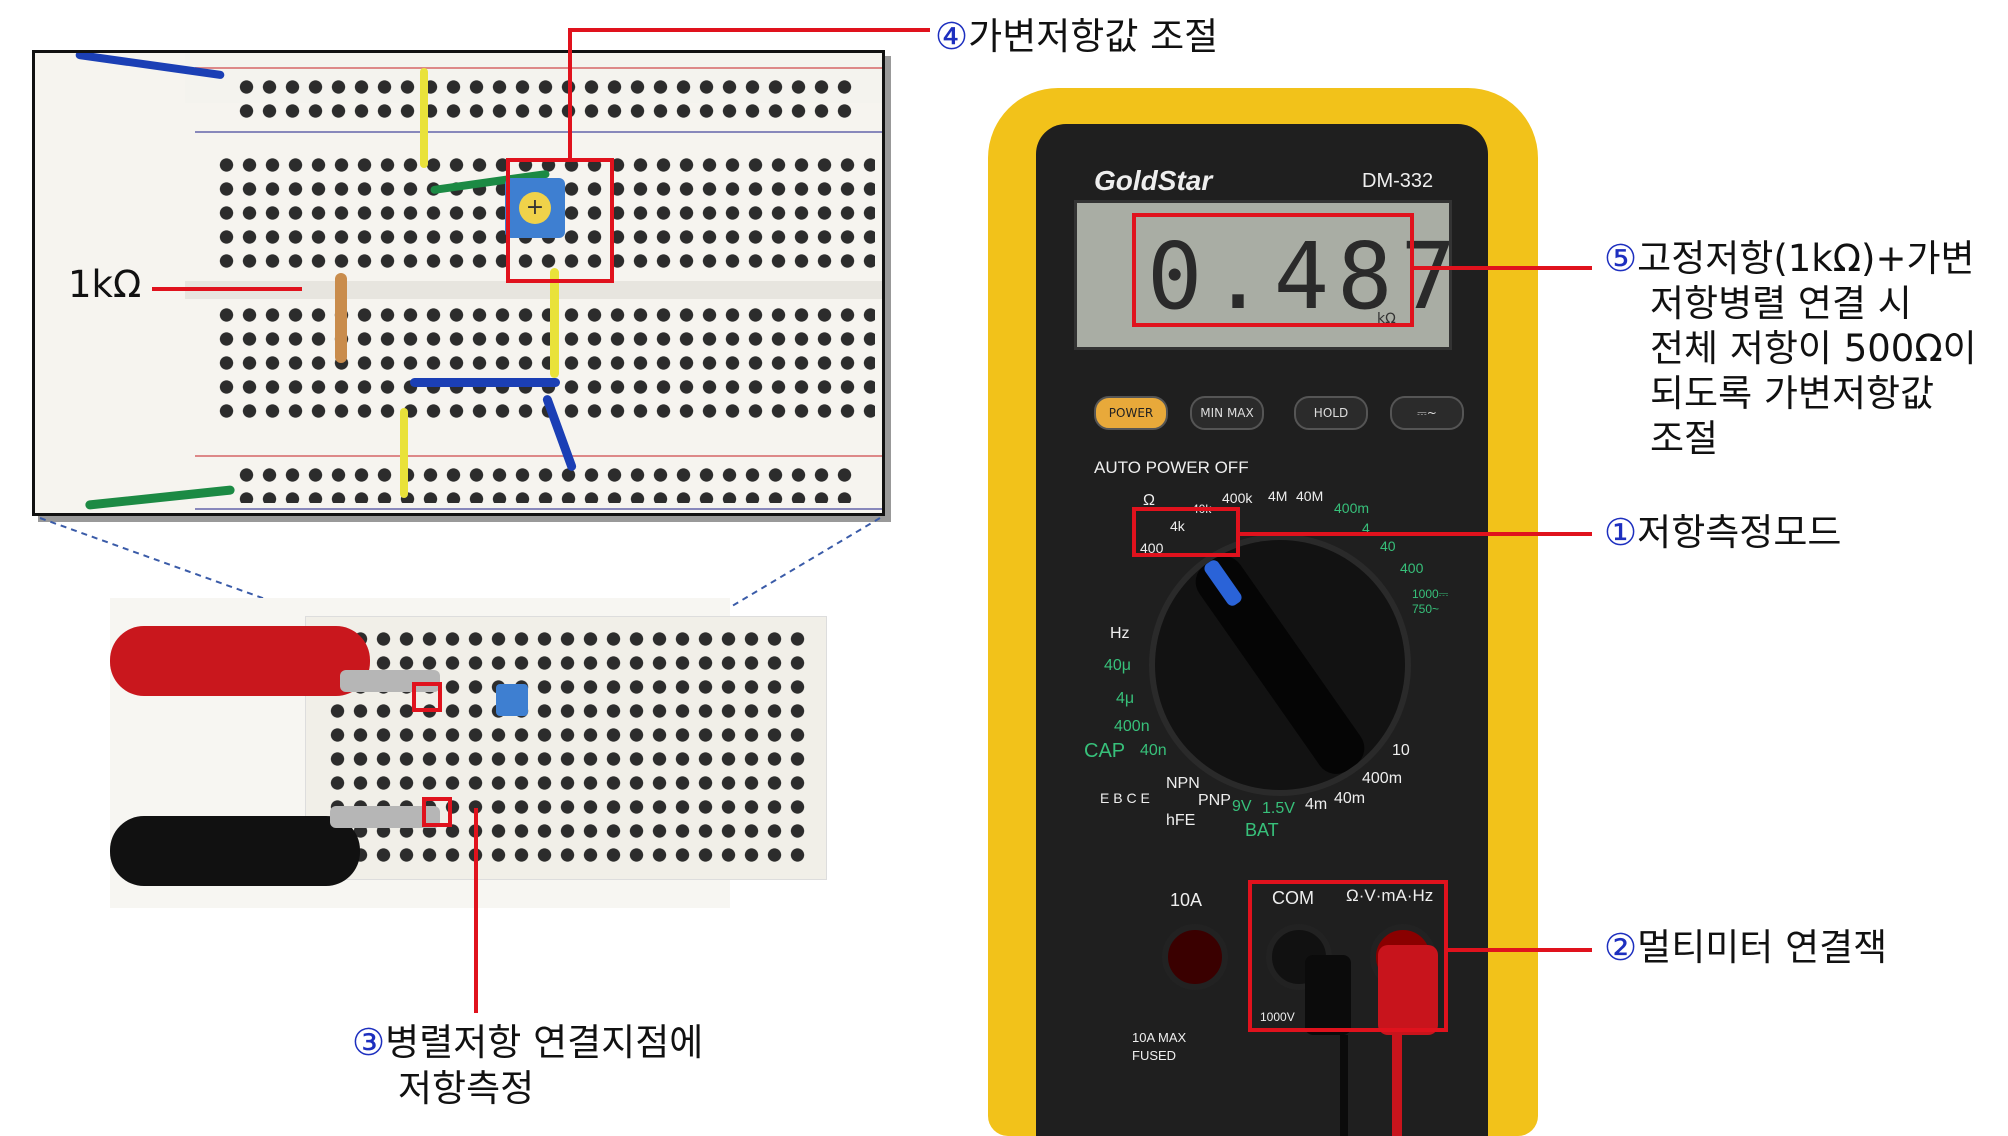  What do you see at coordinates (235, 851) in the screenshot?
I see `black-probe-clip` at bounding box center [235, 851].